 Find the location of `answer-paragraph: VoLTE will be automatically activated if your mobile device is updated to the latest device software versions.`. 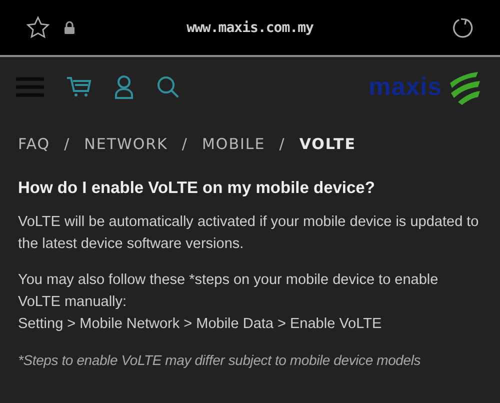

answer-paragraph: VoLTE will be automatically activated if your mobile device is updated to the latest device software versions. is located at coordinates (249, 233).